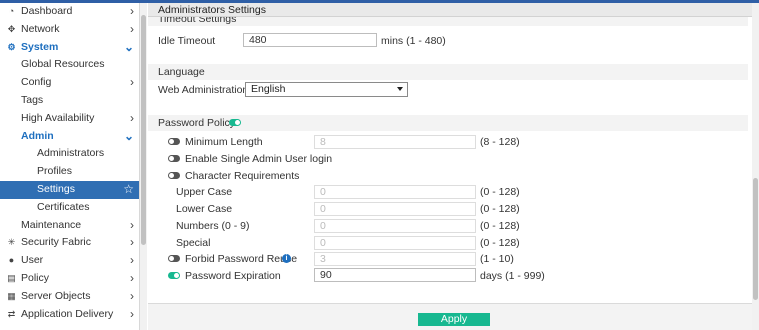 The image size is (759, 330). I want to click on user-icon: ●, so click(11, 260).